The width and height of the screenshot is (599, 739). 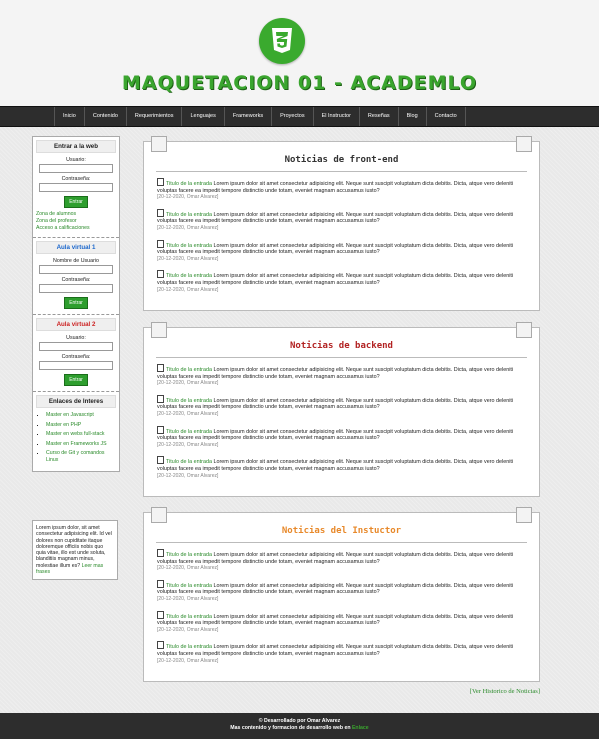 What do you see at coordinates (76, 365) in the screenshot?
I see `aula2-pass-input` at bounding box center [76, 365].